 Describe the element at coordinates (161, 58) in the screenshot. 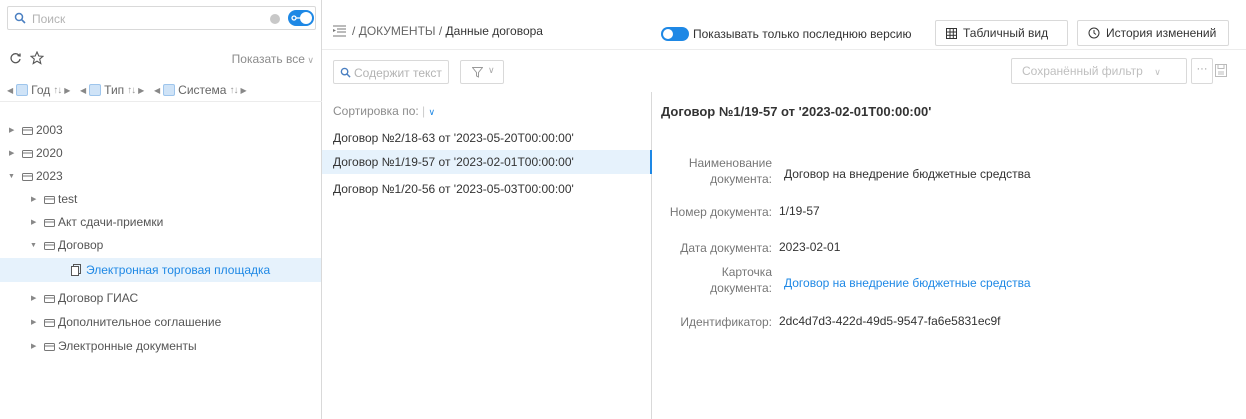

I see `tree-toolbar: Показать все ∨` at that location.